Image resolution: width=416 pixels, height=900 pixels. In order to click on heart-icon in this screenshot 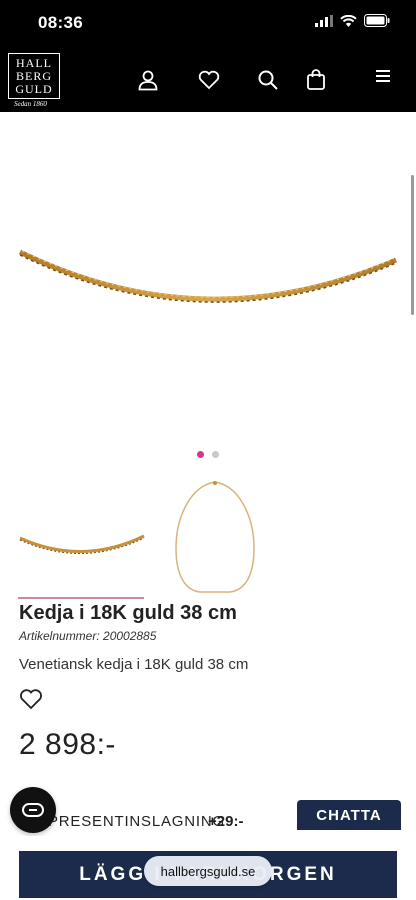, I will do `click(209, 80)`.